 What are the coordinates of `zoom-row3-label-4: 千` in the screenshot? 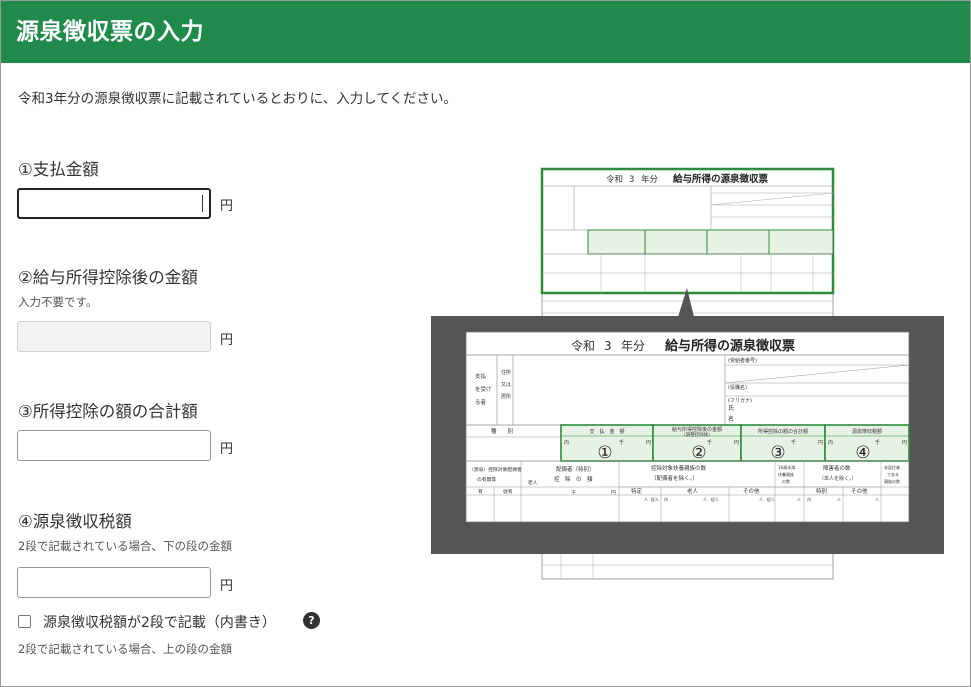 It's located at (573, 492).